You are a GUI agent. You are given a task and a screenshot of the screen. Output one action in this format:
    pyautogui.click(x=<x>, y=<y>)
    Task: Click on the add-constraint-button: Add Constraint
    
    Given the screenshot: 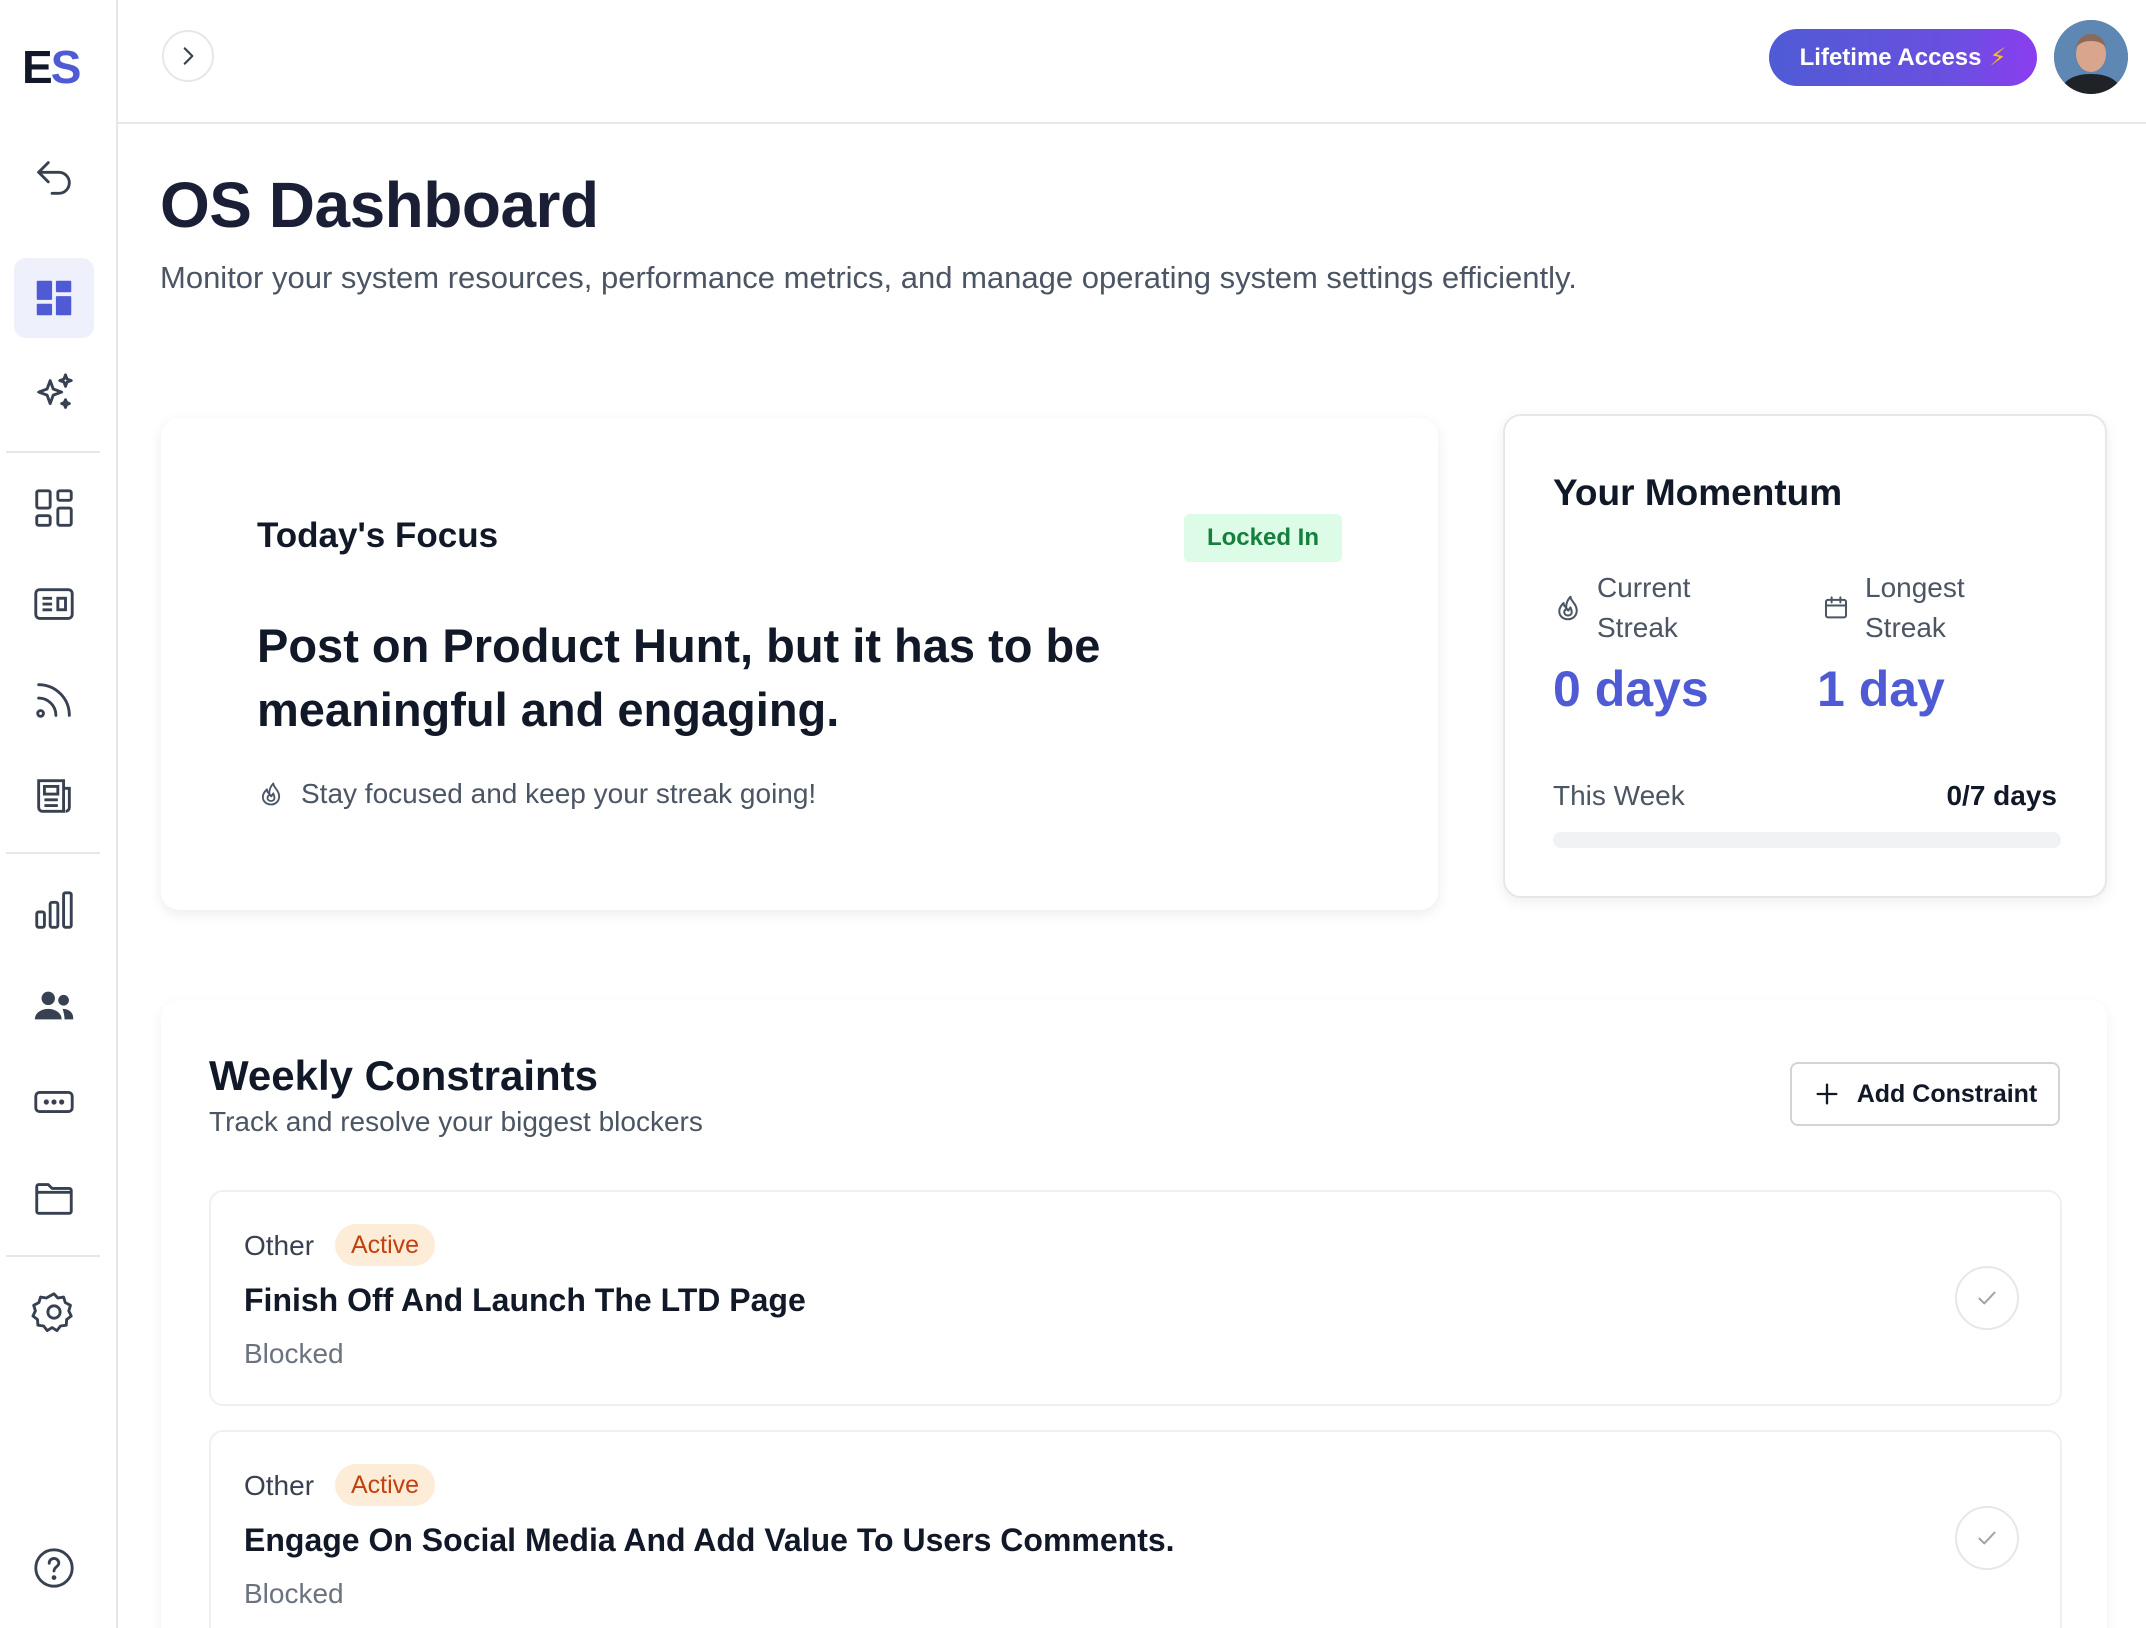 What is the action you would take?
    pyautogui.click(x=1925, y=1094)
    